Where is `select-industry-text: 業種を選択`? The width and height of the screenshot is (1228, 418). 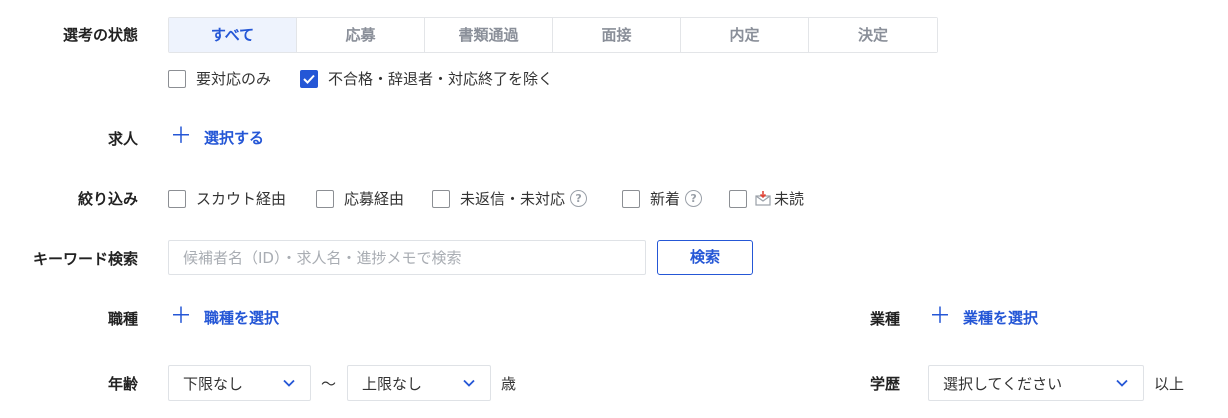 select-industry-text: 業種を選択 is located at coordinates (1001, 317).